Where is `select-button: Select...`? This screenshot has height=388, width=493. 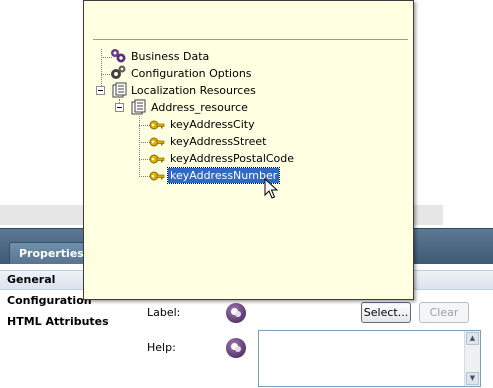
select-button: Select... is located at coordinates (386, 312).